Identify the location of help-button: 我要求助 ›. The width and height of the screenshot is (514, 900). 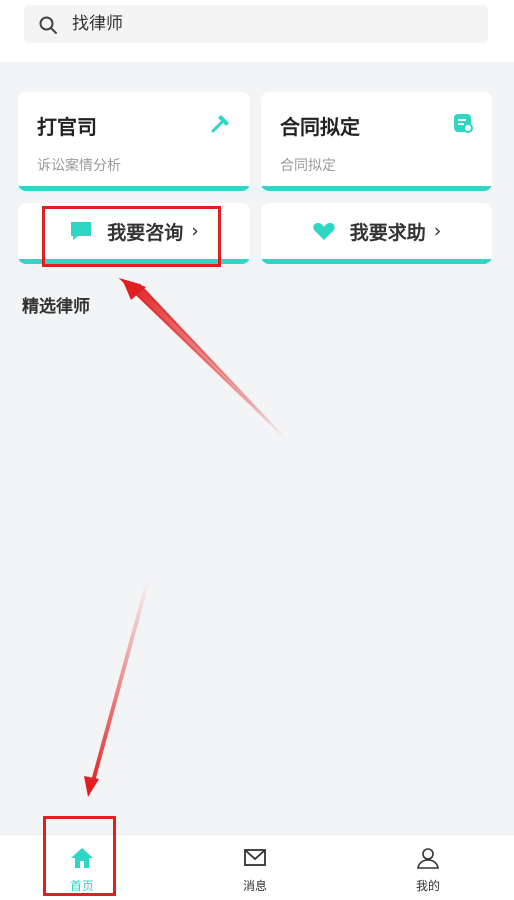
(376, 233).